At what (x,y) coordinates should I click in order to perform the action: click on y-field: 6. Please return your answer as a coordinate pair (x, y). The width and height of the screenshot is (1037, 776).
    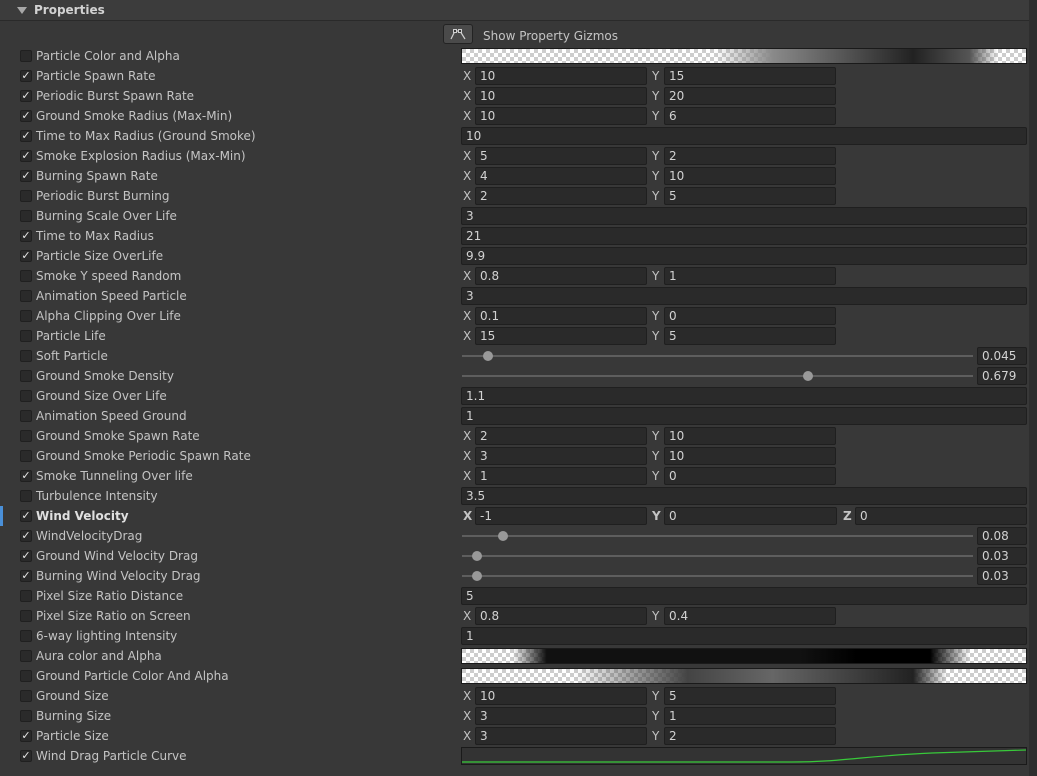
    Looking at the image, I should click on (750, 116).